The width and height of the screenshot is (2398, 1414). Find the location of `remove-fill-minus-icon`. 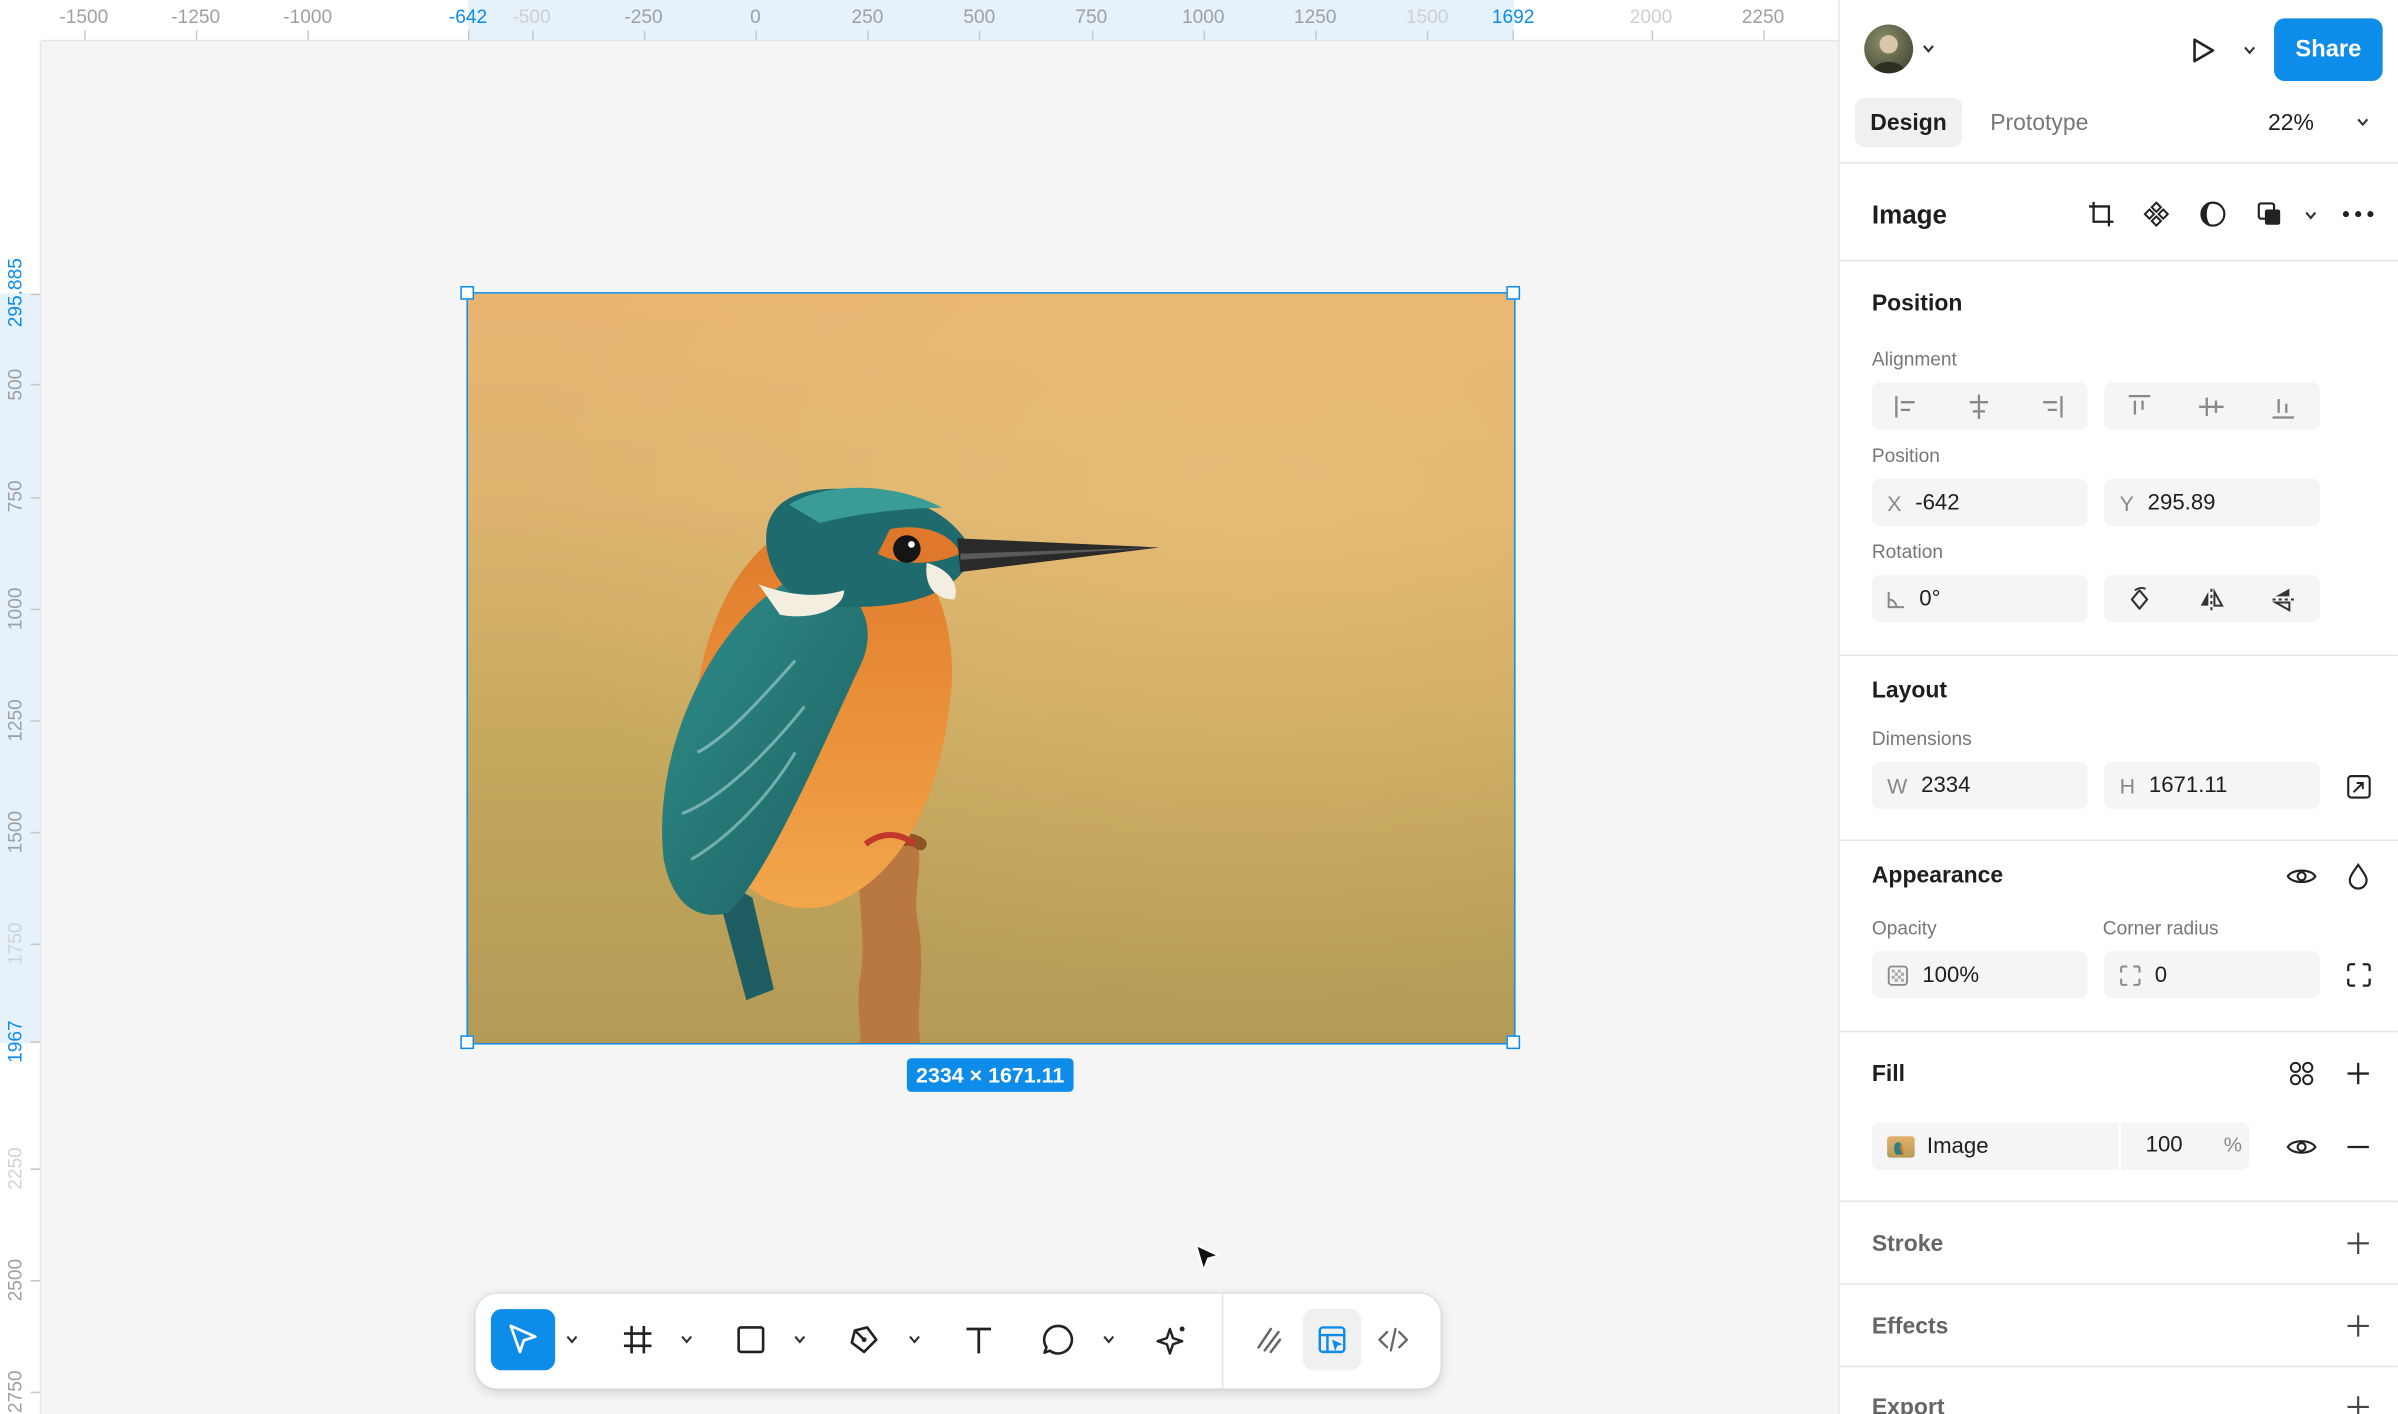

remove-fill-minus-icon is located at coordinates (2358, 1147).